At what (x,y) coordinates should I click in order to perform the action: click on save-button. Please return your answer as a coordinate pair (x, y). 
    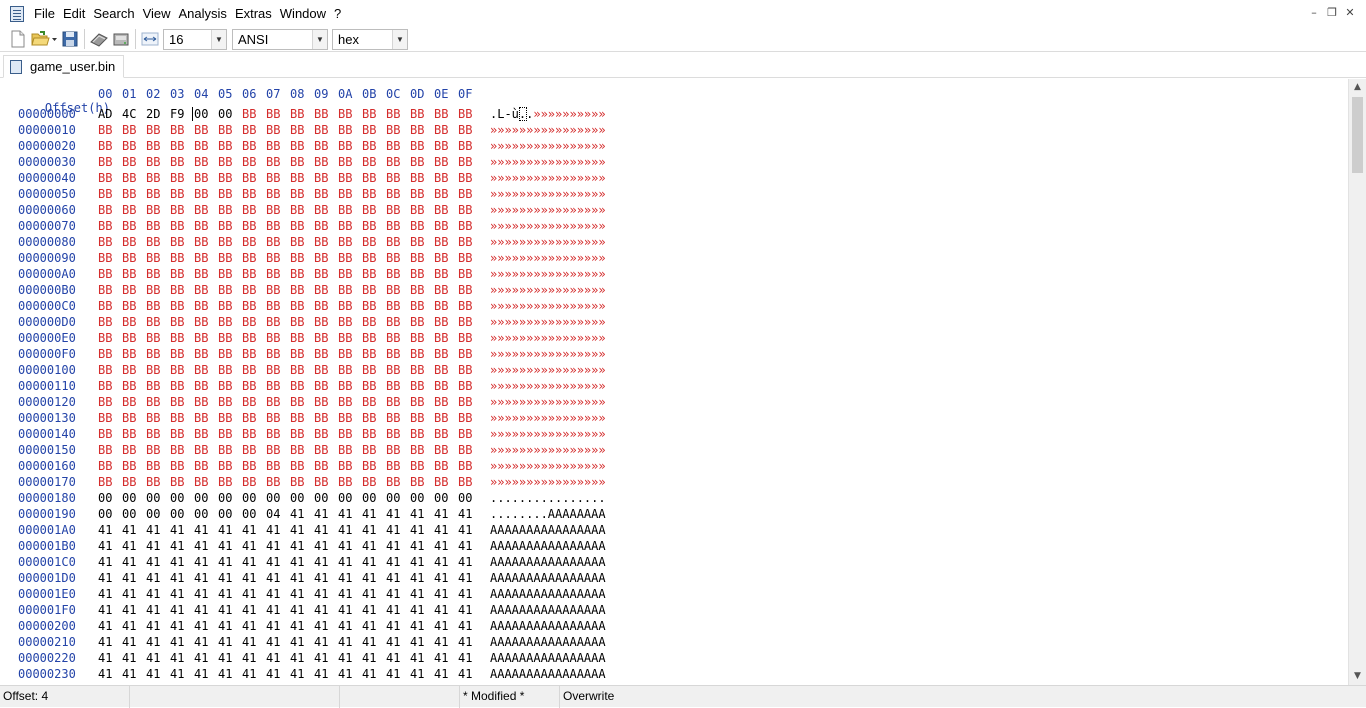
    Looking at the image, I should click on (70, 39).